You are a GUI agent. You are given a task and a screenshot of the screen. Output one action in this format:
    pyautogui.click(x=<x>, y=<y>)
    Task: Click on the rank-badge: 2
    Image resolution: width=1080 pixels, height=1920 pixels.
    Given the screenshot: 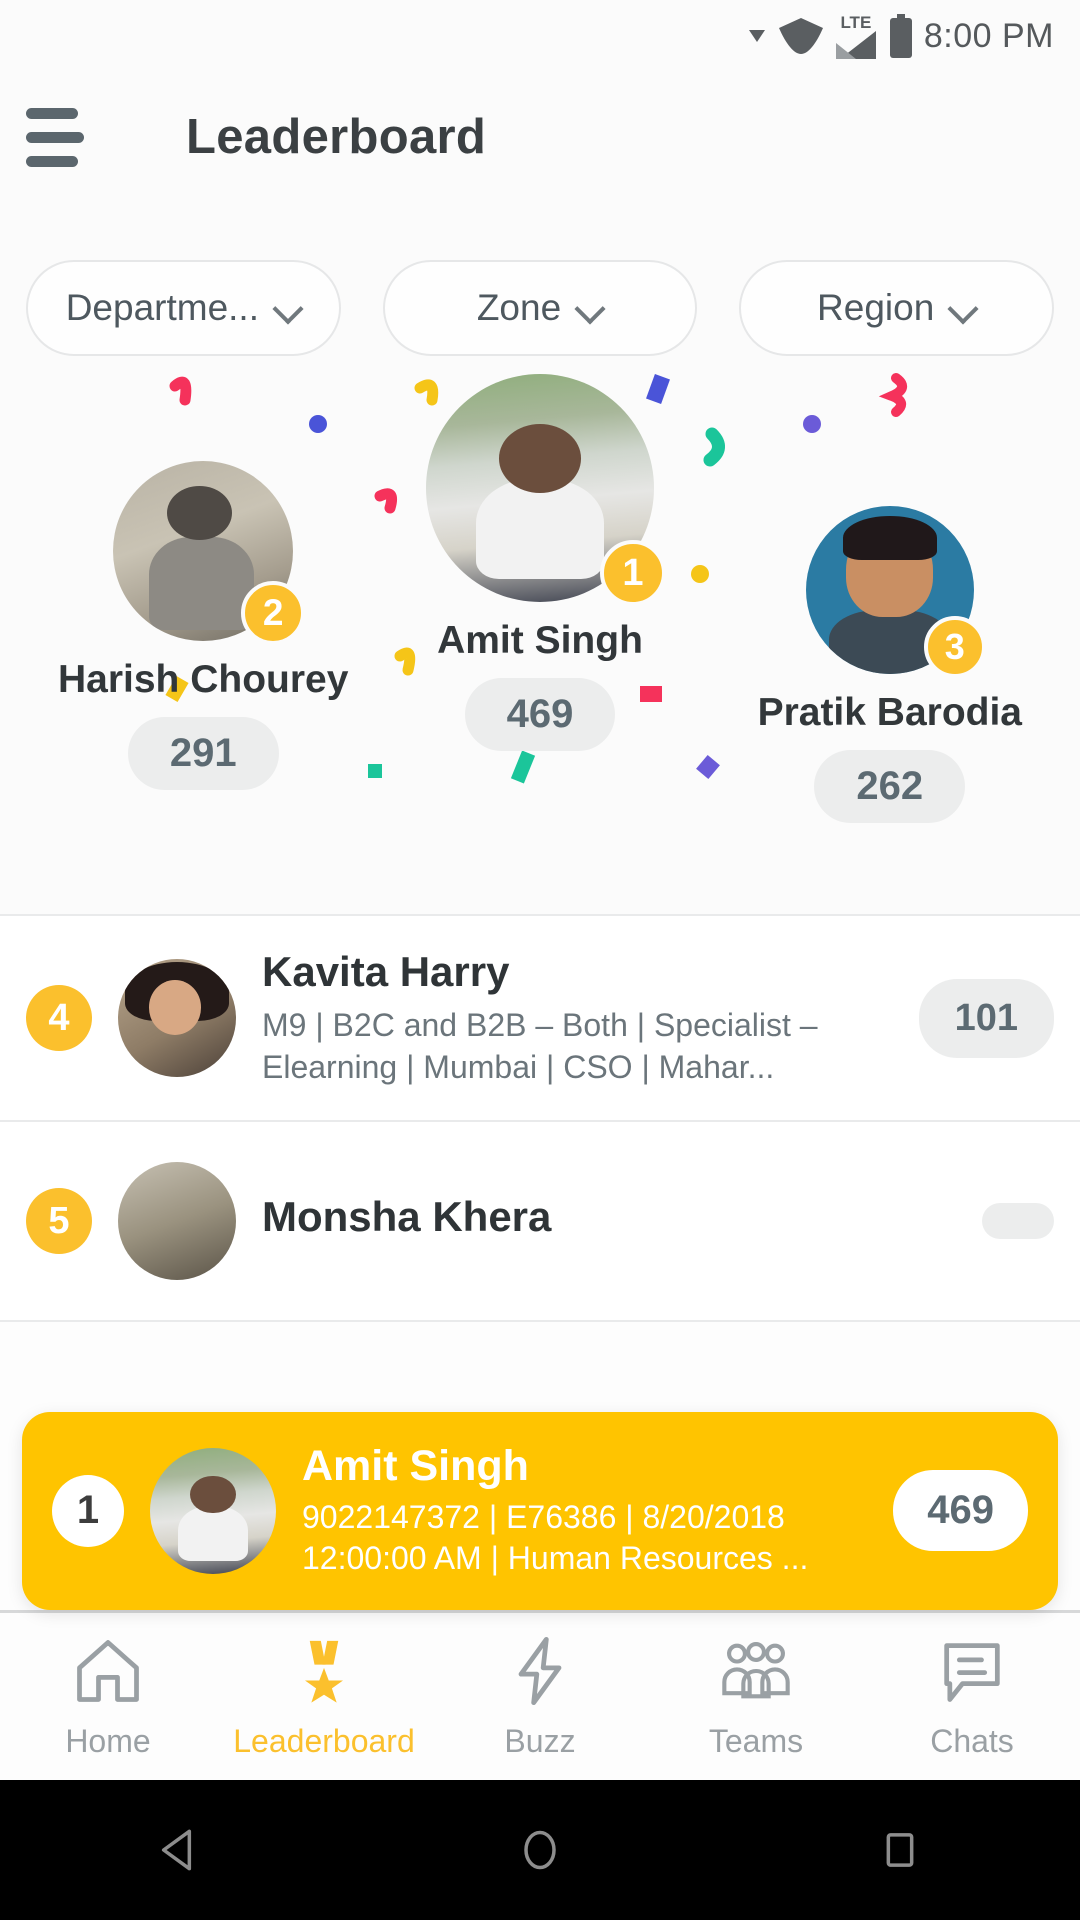 What is the action you would take?
    pyautogui.click(x=273, y=613)
    